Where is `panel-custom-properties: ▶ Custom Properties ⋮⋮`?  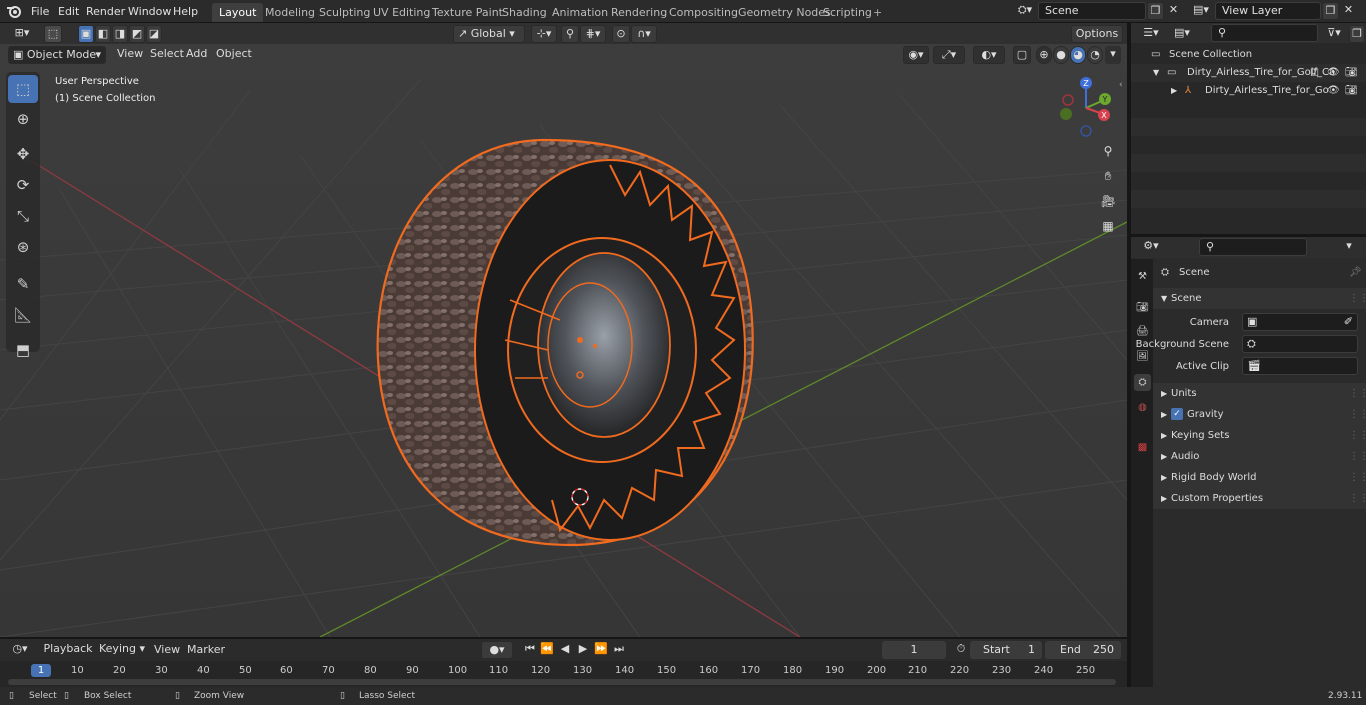
panel-custom-properties: ▶ Custom Properties ⋮⋮ is located at coordinates (1259, 498).